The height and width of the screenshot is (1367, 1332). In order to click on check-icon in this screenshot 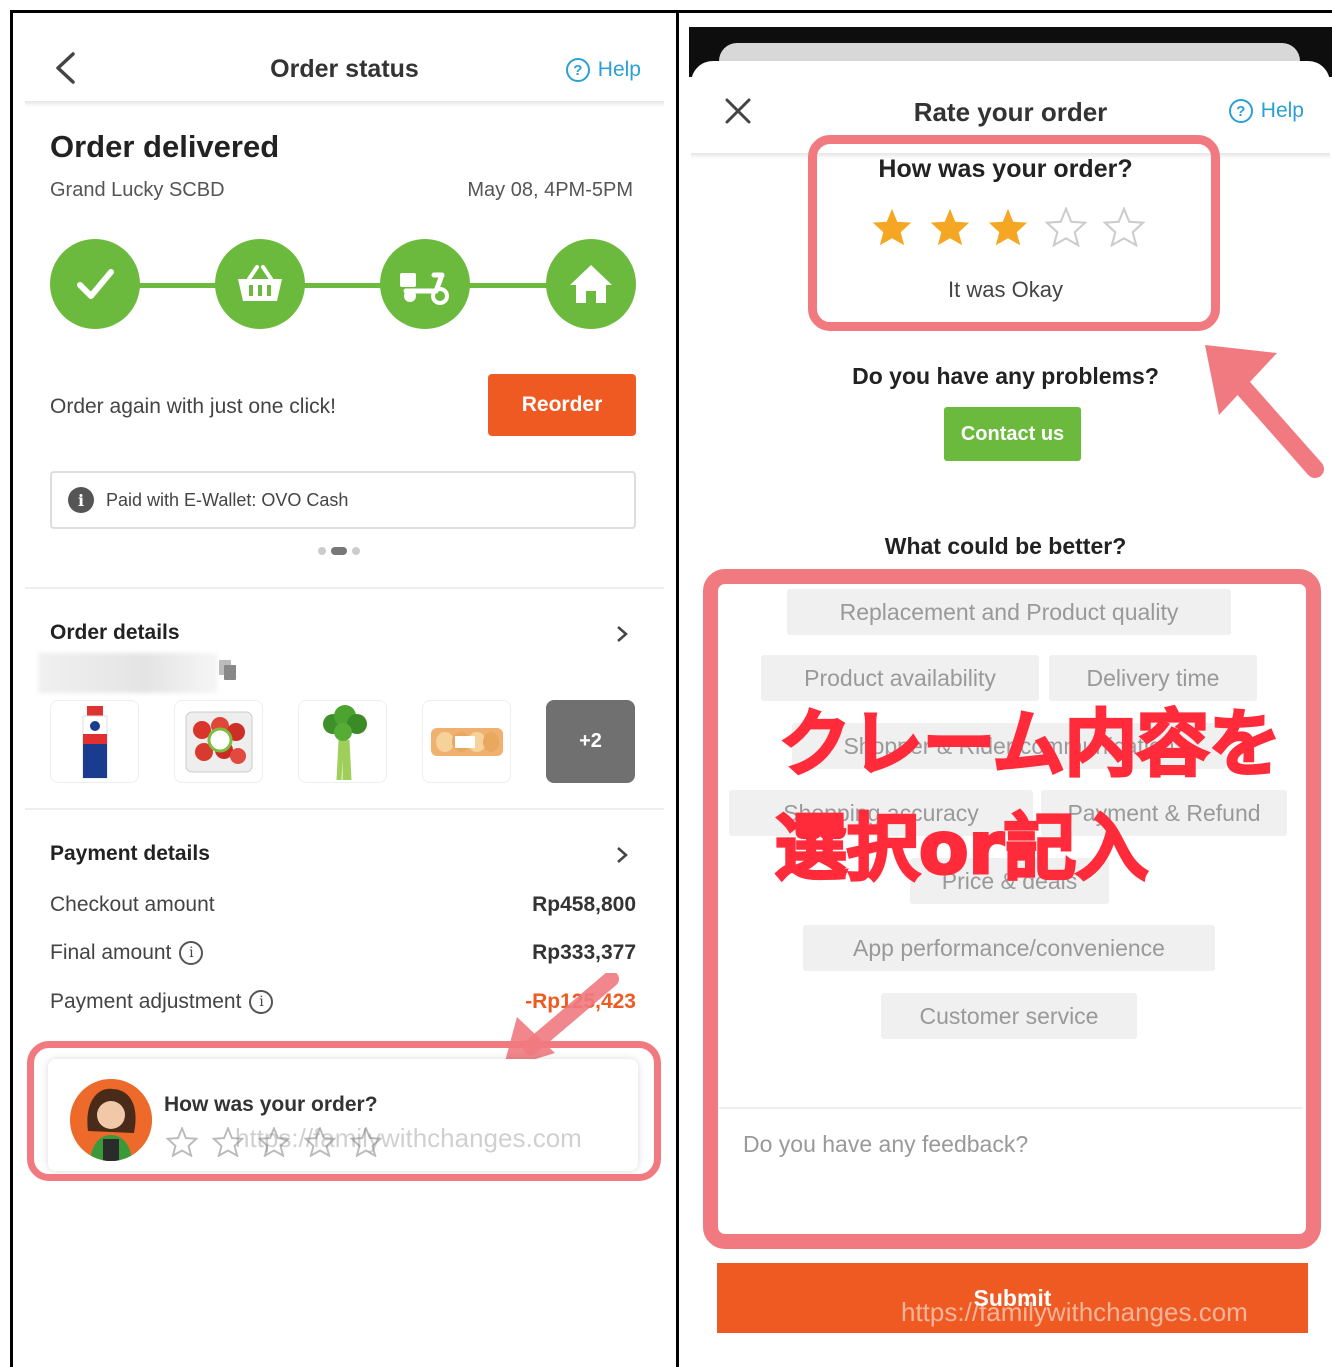, I will do `click(95, 284)`.